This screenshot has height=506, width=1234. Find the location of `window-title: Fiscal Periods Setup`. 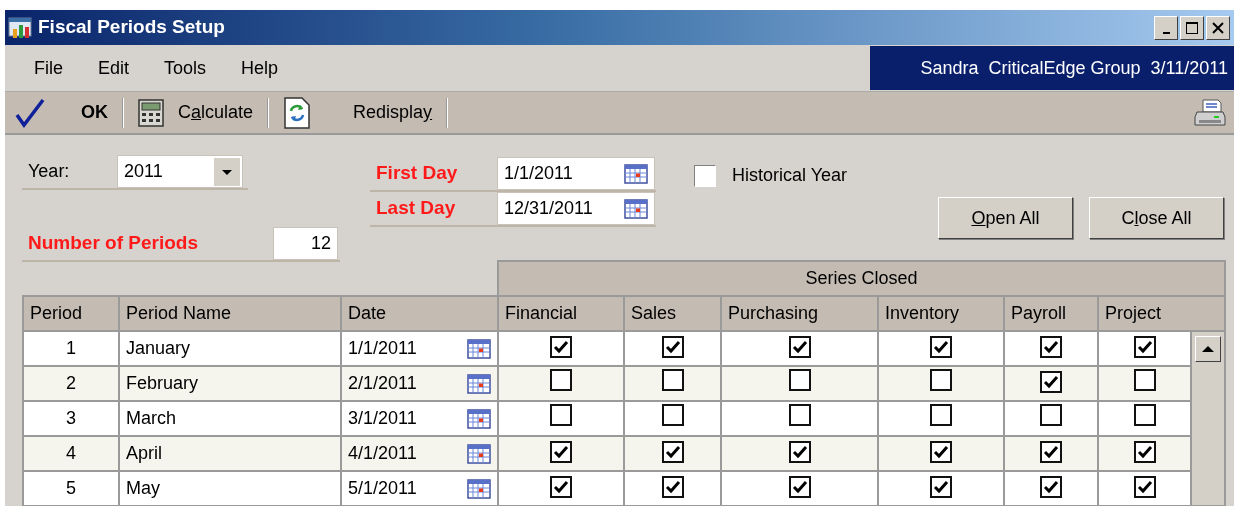

window-title: Fiscal Periods Setup is located at coordinates (131, 27).